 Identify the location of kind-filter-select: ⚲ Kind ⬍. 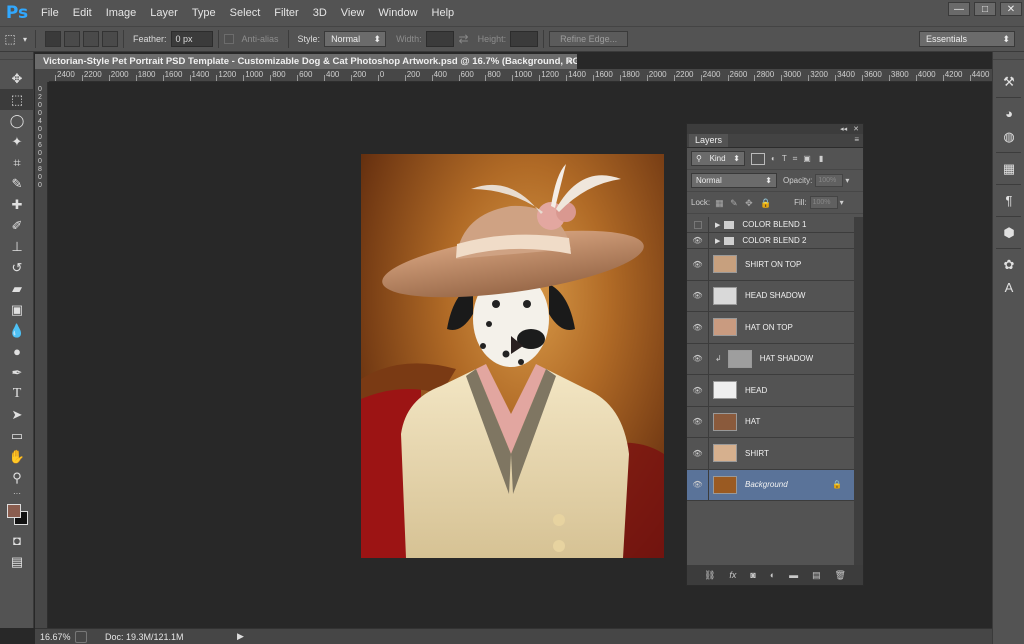
(718, 158).